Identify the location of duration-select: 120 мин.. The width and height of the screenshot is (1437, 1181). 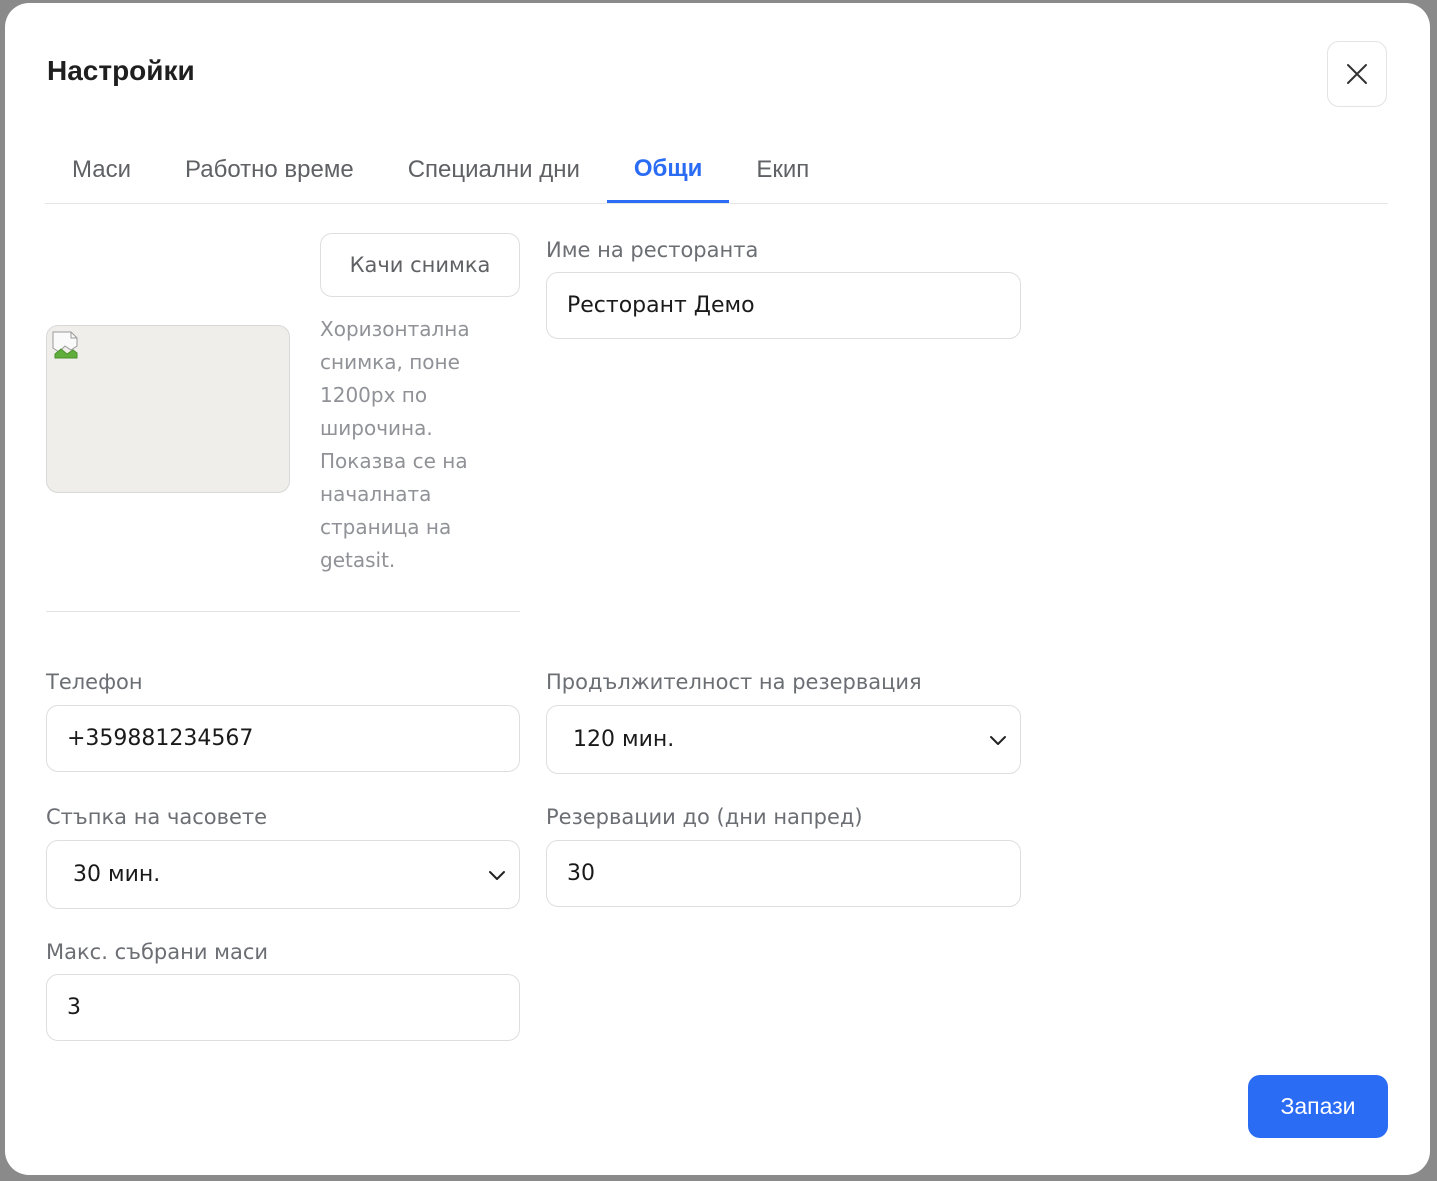
(783, 739).